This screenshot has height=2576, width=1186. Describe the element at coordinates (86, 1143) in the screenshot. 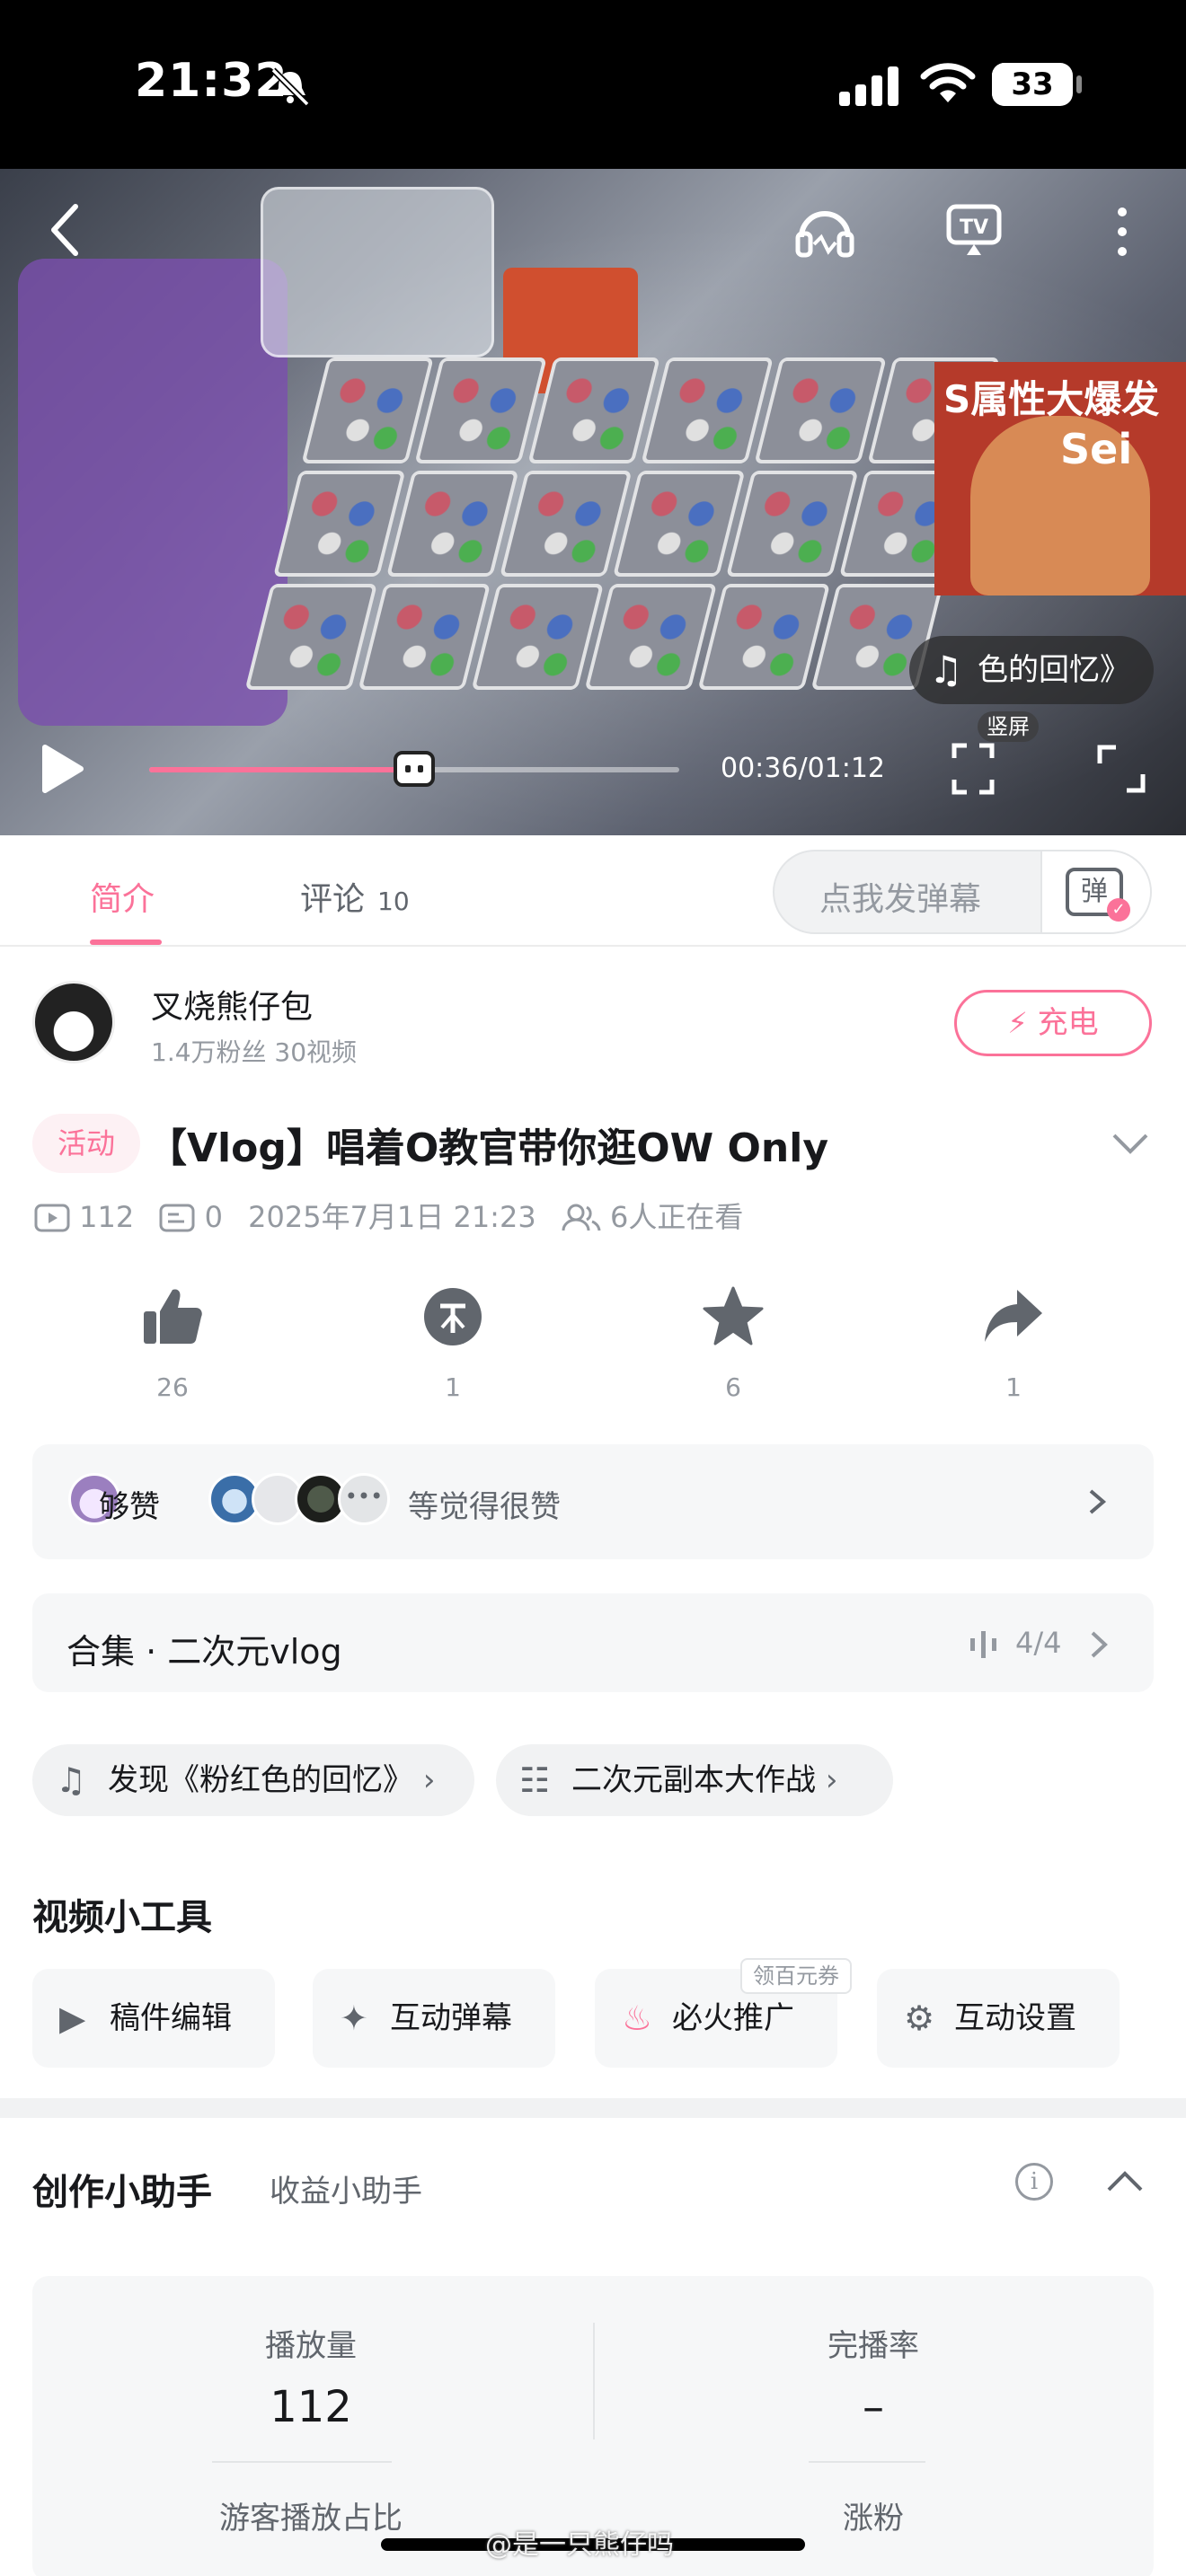

I see `activity-badge: 活动` at that location.